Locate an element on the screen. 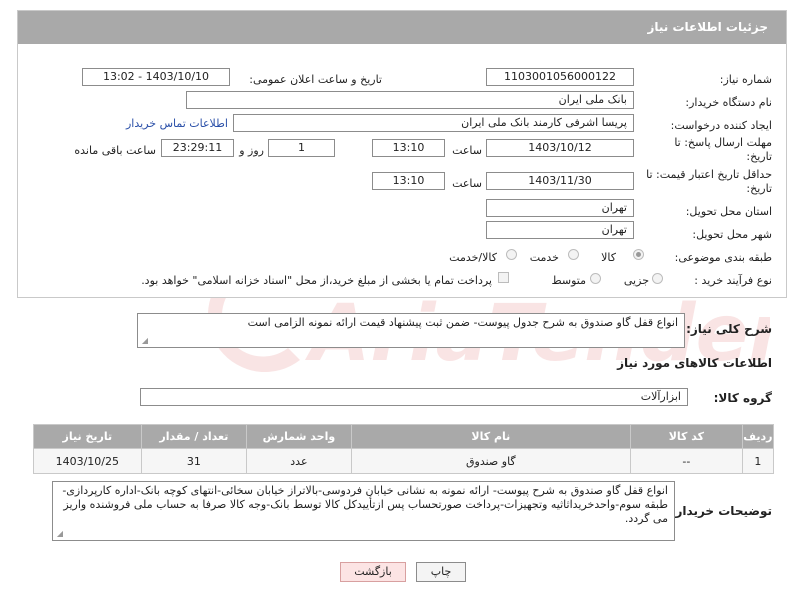  deadline-date-label: تاریخ: is located at coordinates (759, 156).